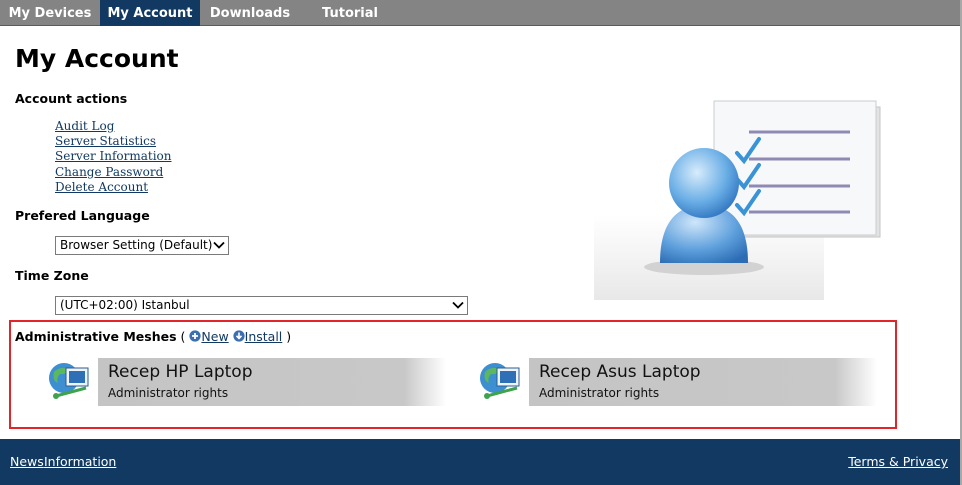  What do you see at coordinates (214, 336) in the screenshot?
I see `new-mesh-link: New` at bounding box center [214, 336].